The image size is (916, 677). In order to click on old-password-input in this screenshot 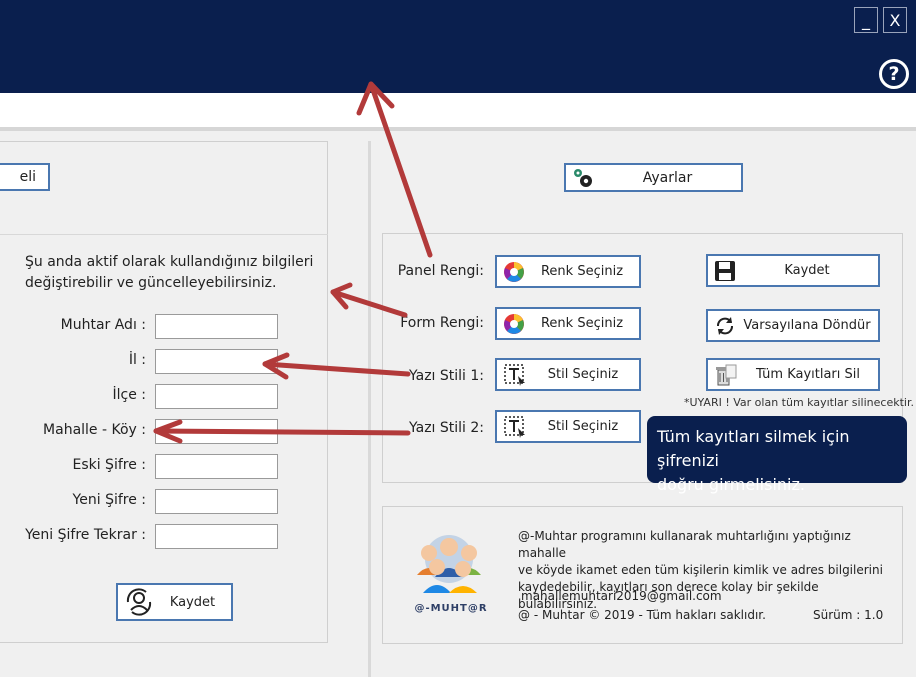, I will do `click(216, 466)`.